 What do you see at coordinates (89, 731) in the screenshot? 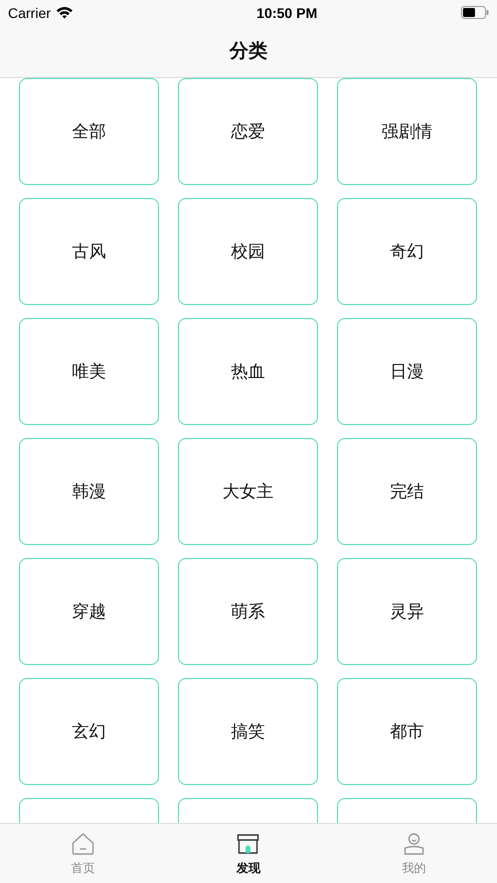
I see `category-card: 玄幻` at bounding box center [89, 731].